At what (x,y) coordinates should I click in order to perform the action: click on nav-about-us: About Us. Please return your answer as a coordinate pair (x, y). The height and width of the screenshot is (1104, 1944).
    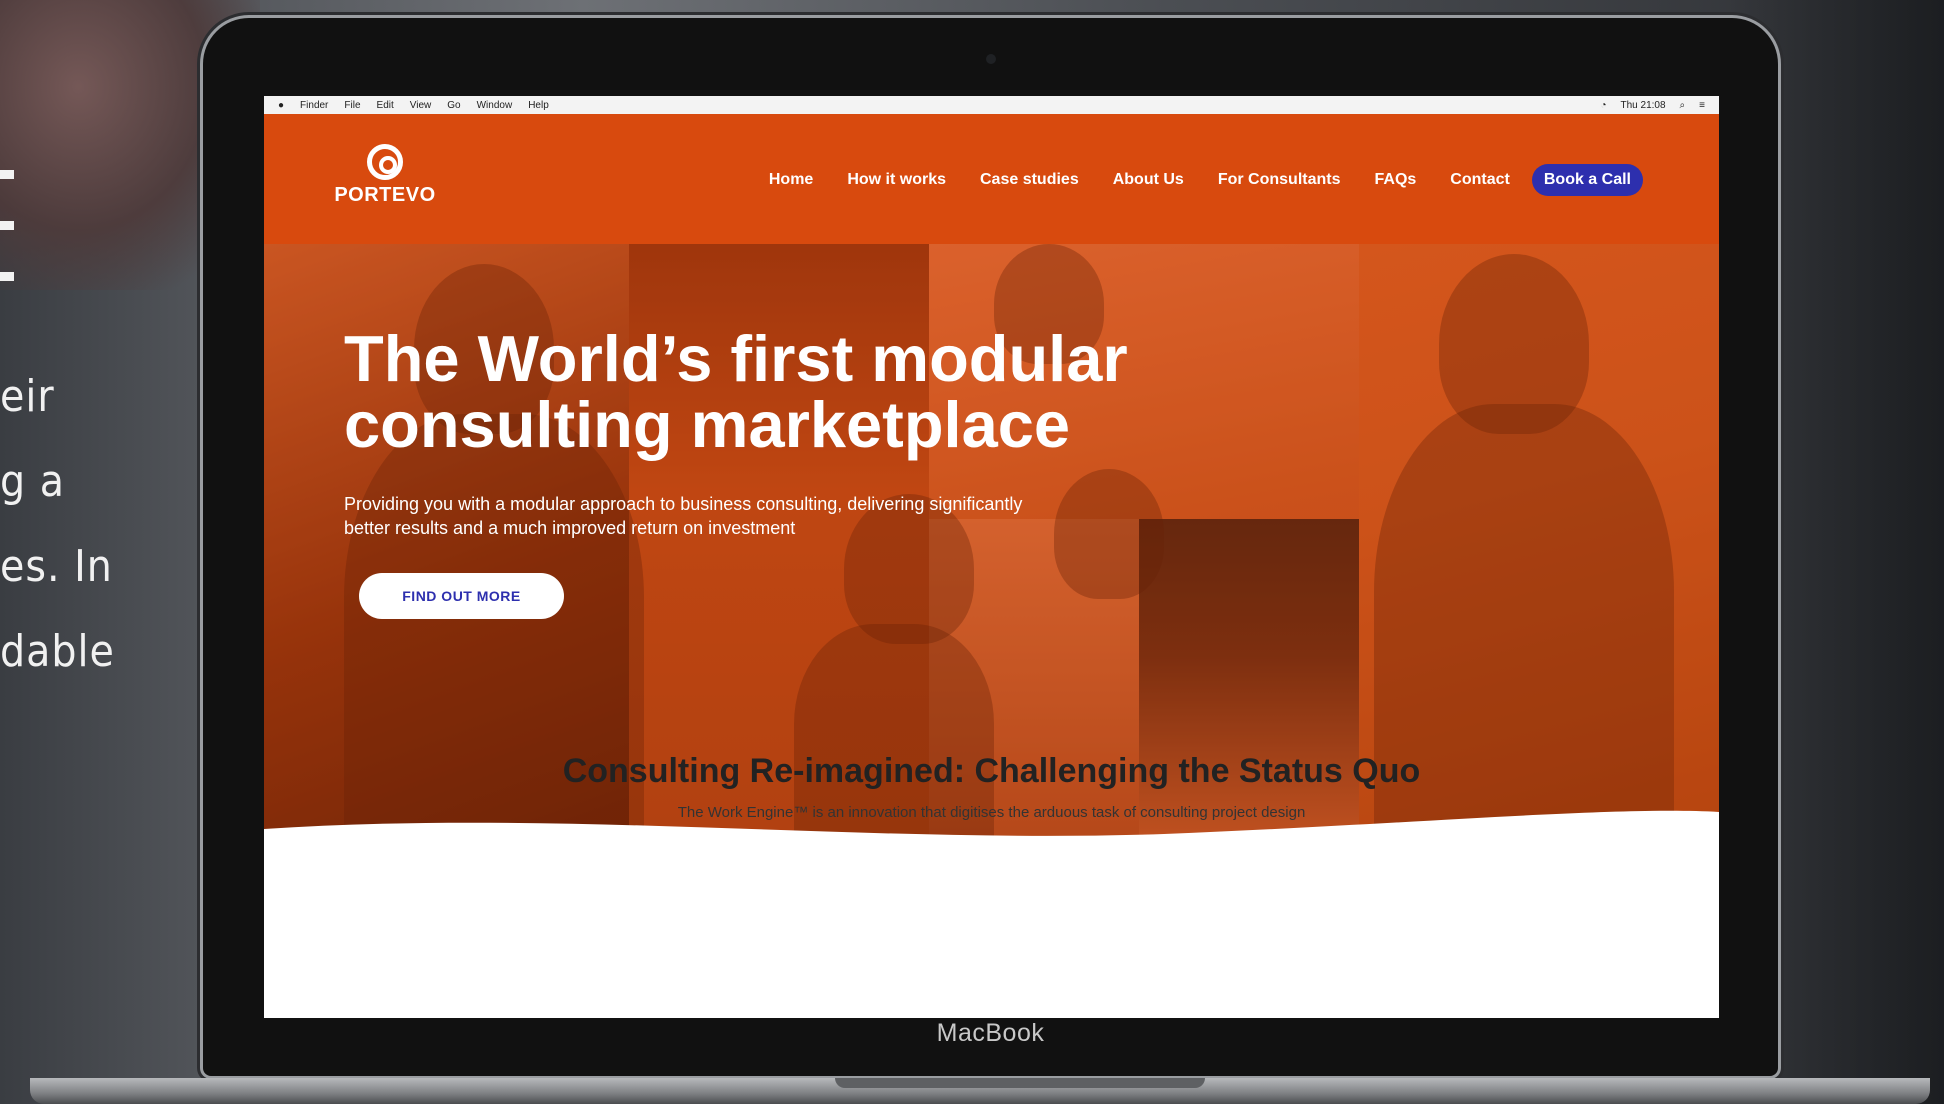
    Looking at the image, I should click on (1148, 180).